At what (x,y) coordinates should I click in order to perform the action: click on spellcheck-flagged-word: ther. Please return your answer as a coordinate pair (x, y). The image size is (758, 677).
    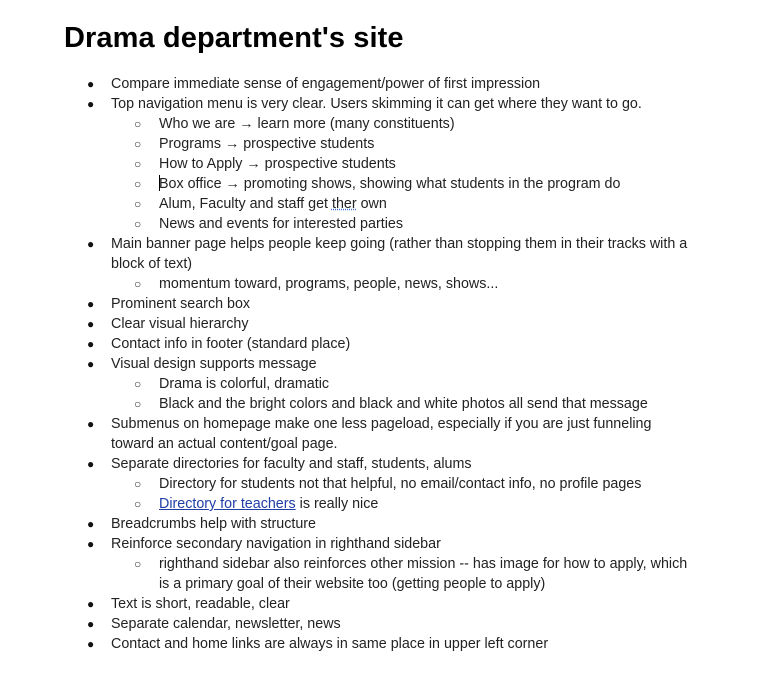
    Looking at the image, I should click on (344, 204).